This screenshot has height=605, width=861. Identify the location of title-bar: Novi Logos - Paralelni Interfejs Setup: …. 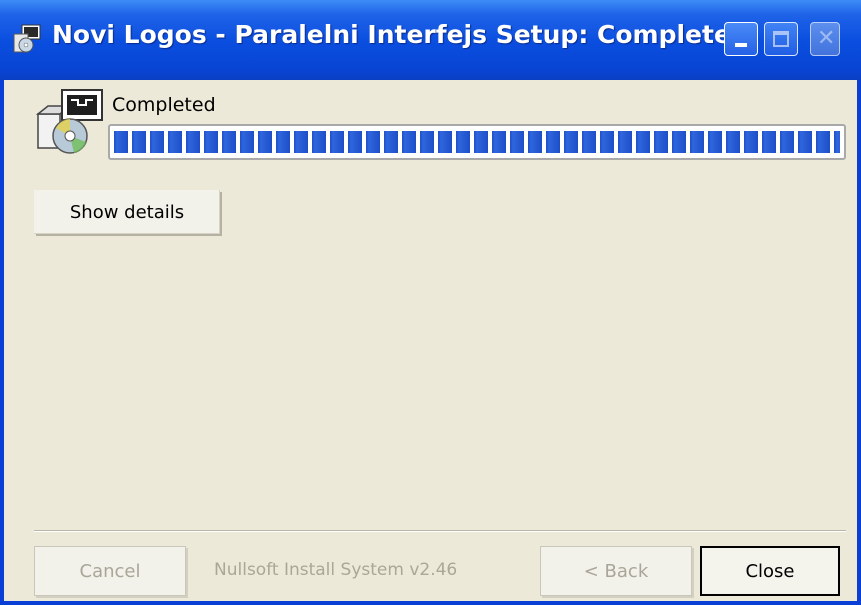
(430, 40).